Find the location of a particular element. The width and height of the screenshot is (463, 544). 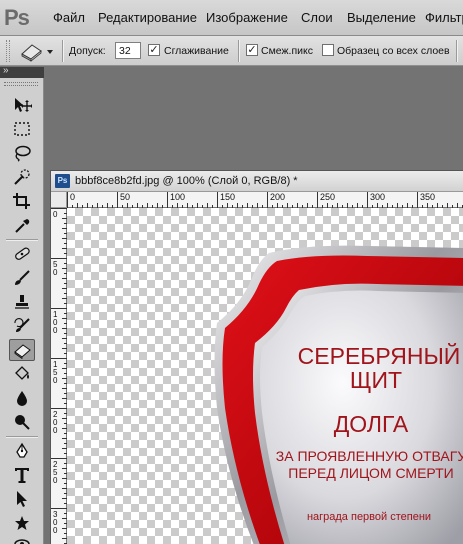

clone-stamp-tool-icon is located at coordinates (22, 302).